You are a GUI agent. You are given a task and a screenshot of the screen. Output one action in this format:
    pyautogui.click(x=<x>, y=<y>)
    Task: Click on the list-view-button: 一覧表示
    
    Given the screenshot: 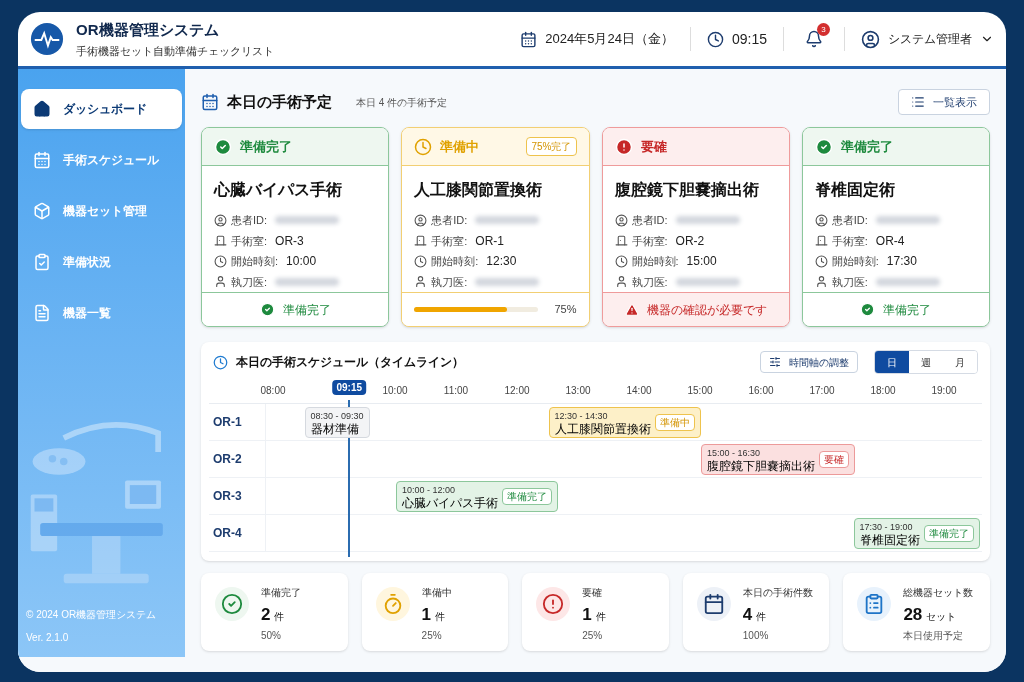 What is the action you would take?
    pyautogui.click(x=944, y=102)
    